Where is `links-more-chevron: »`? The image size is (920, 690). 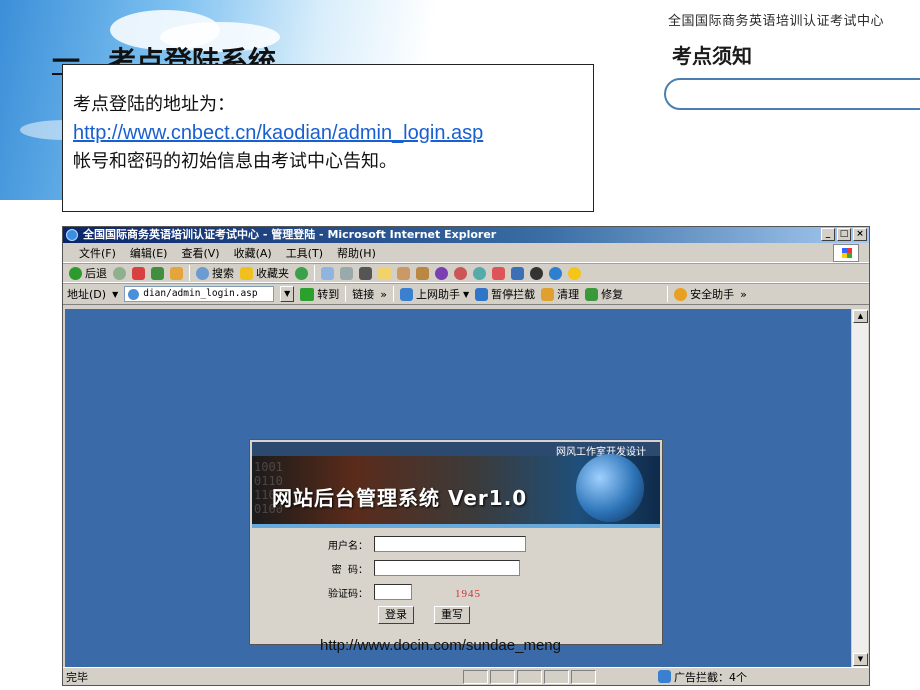
links-more-chevron: » is located at coordinates (383, 294).